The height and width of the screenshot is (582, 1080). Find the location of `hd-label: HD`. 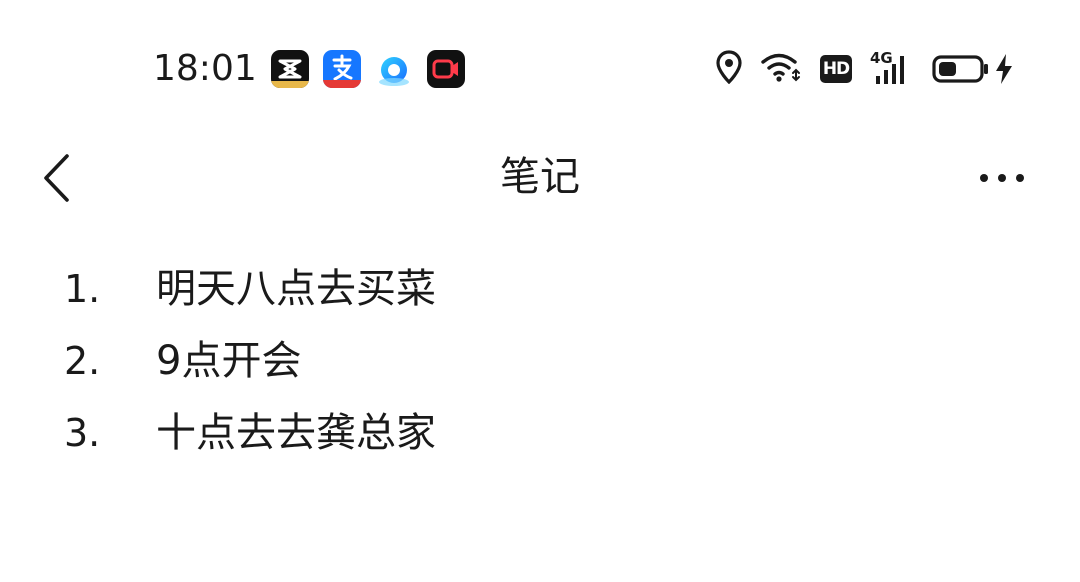

hd-label: HD is located at coordinates (836, 69).